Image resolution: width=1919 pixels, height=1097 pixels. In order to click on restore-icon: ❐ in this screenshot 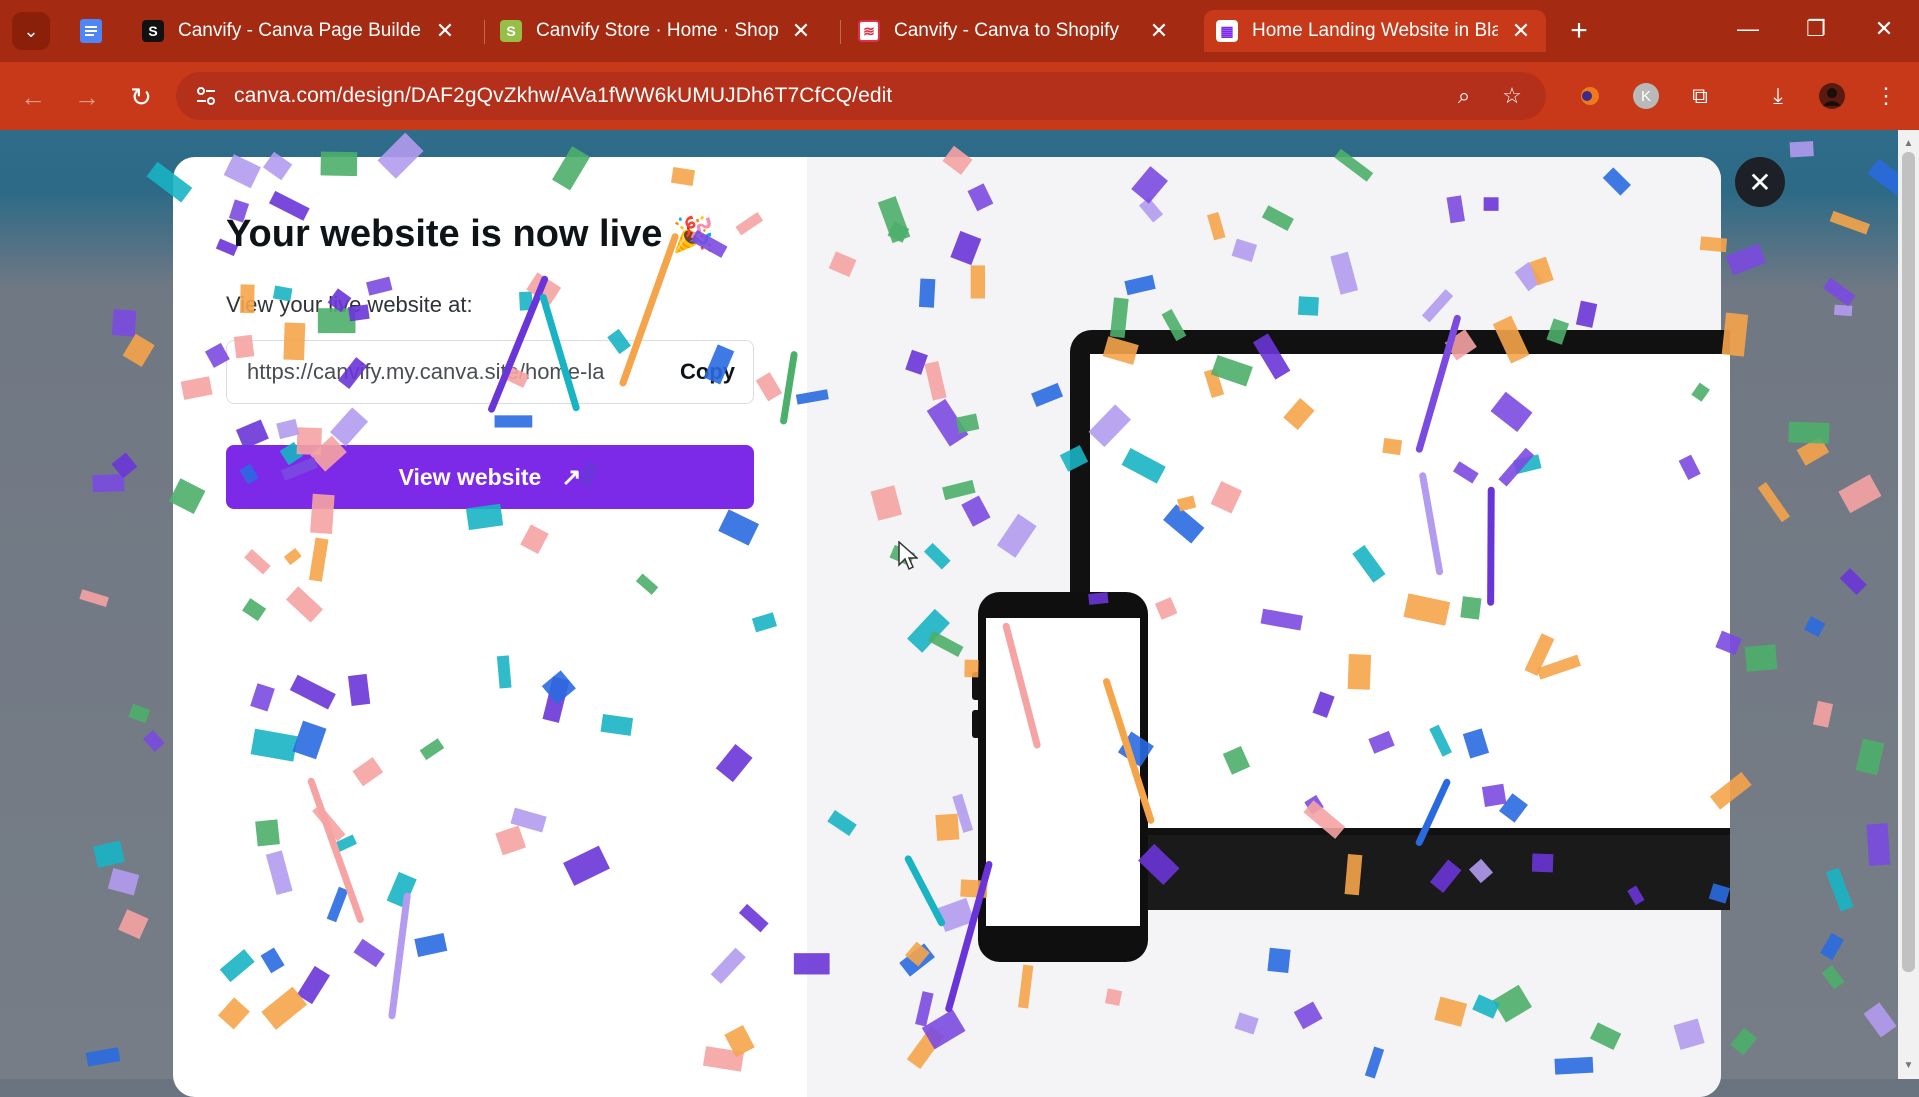, I will do `click(1816, 28)`.